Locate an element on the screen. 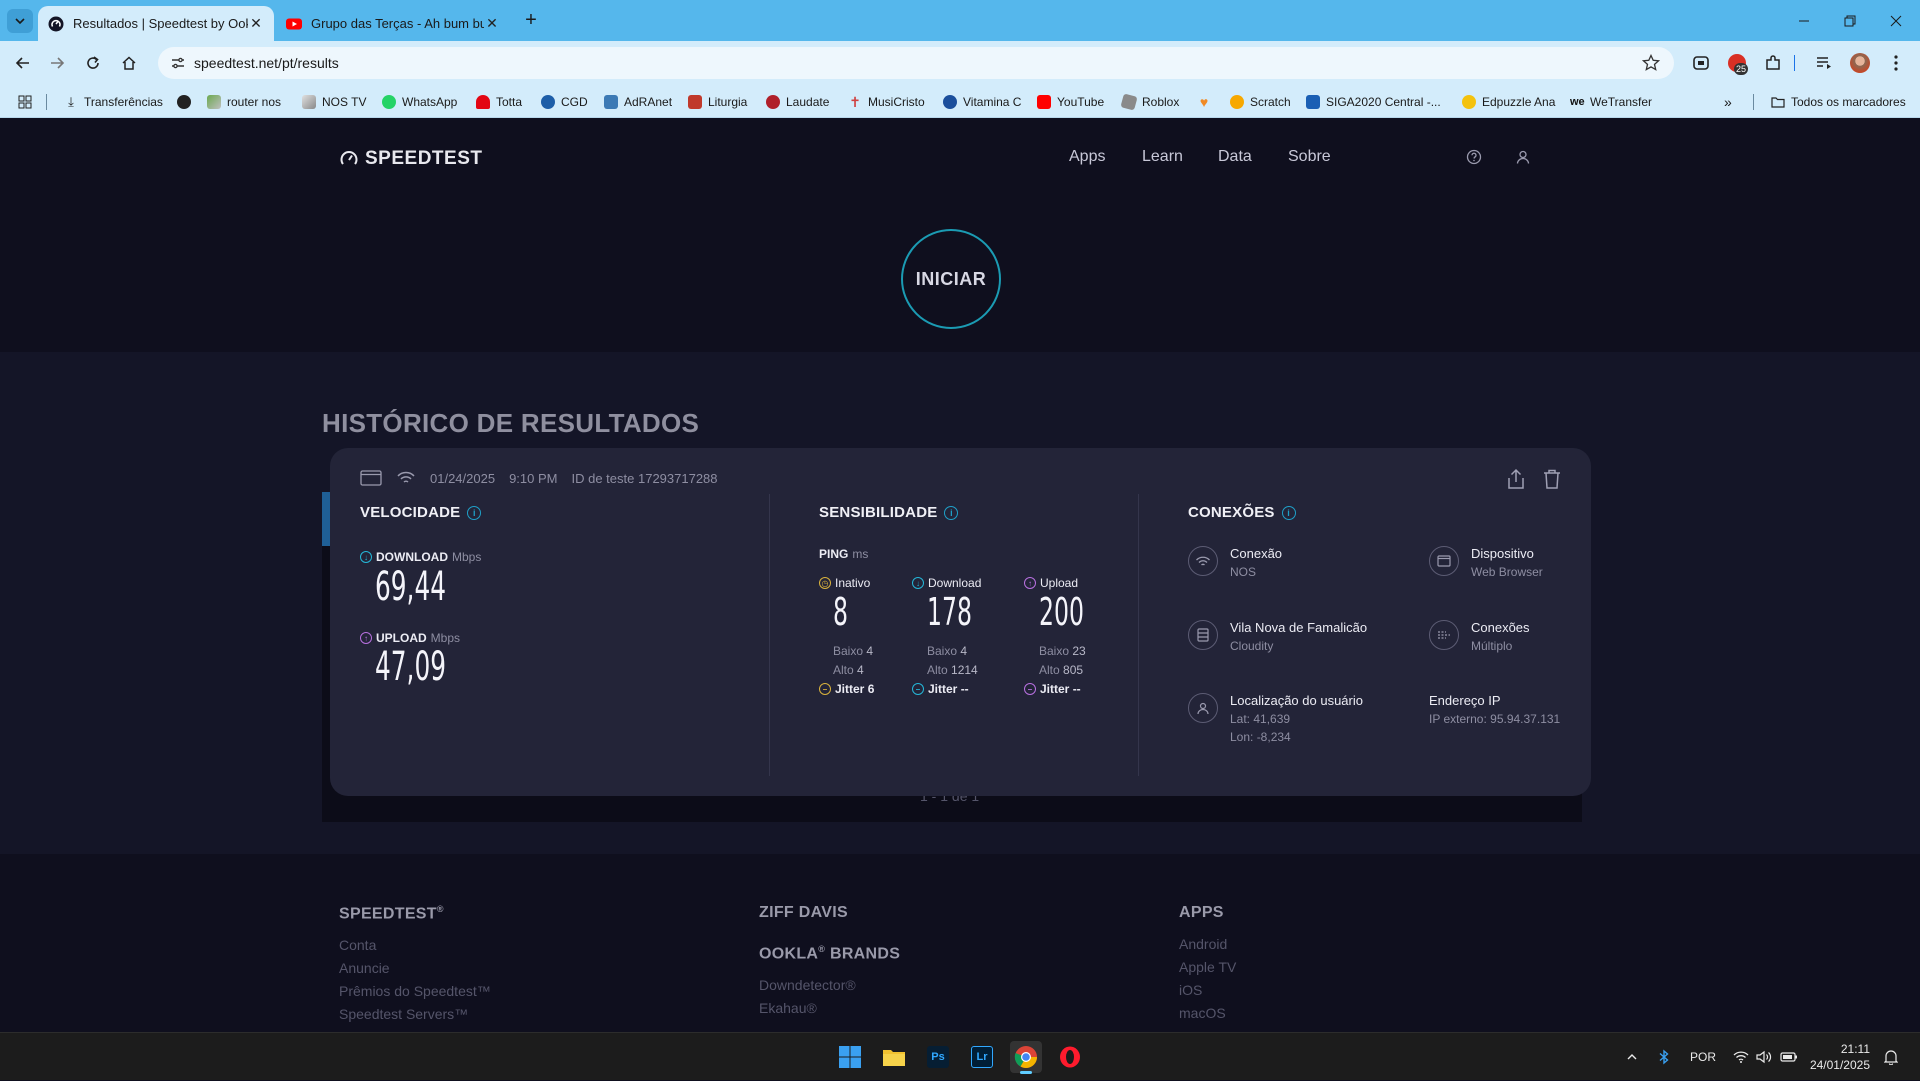 The height and width of the screenshot is (1081, 1920). start-test-button: INICIAR is located at coordinates (951, 279).